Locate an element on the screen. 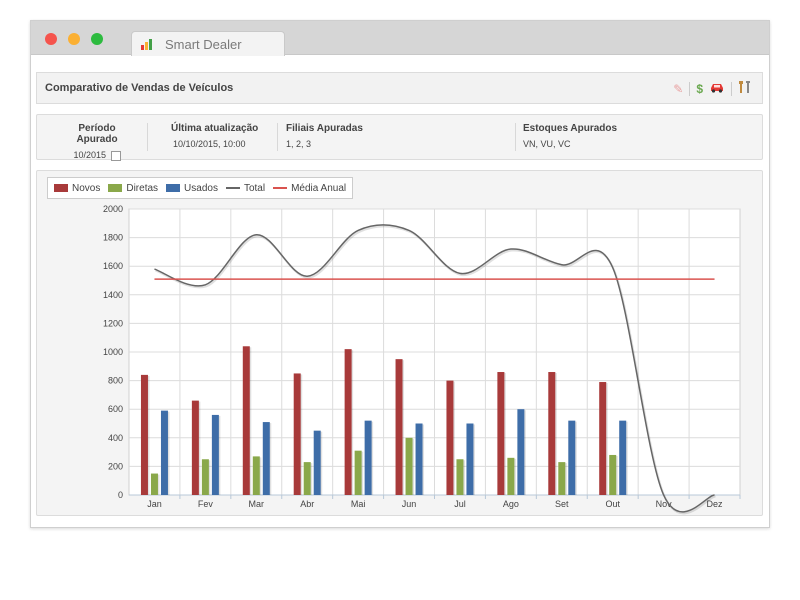 The width and height of the screenshot is (800, 600). tab-title: Smart Dealer is located at coordinates (203, 44).